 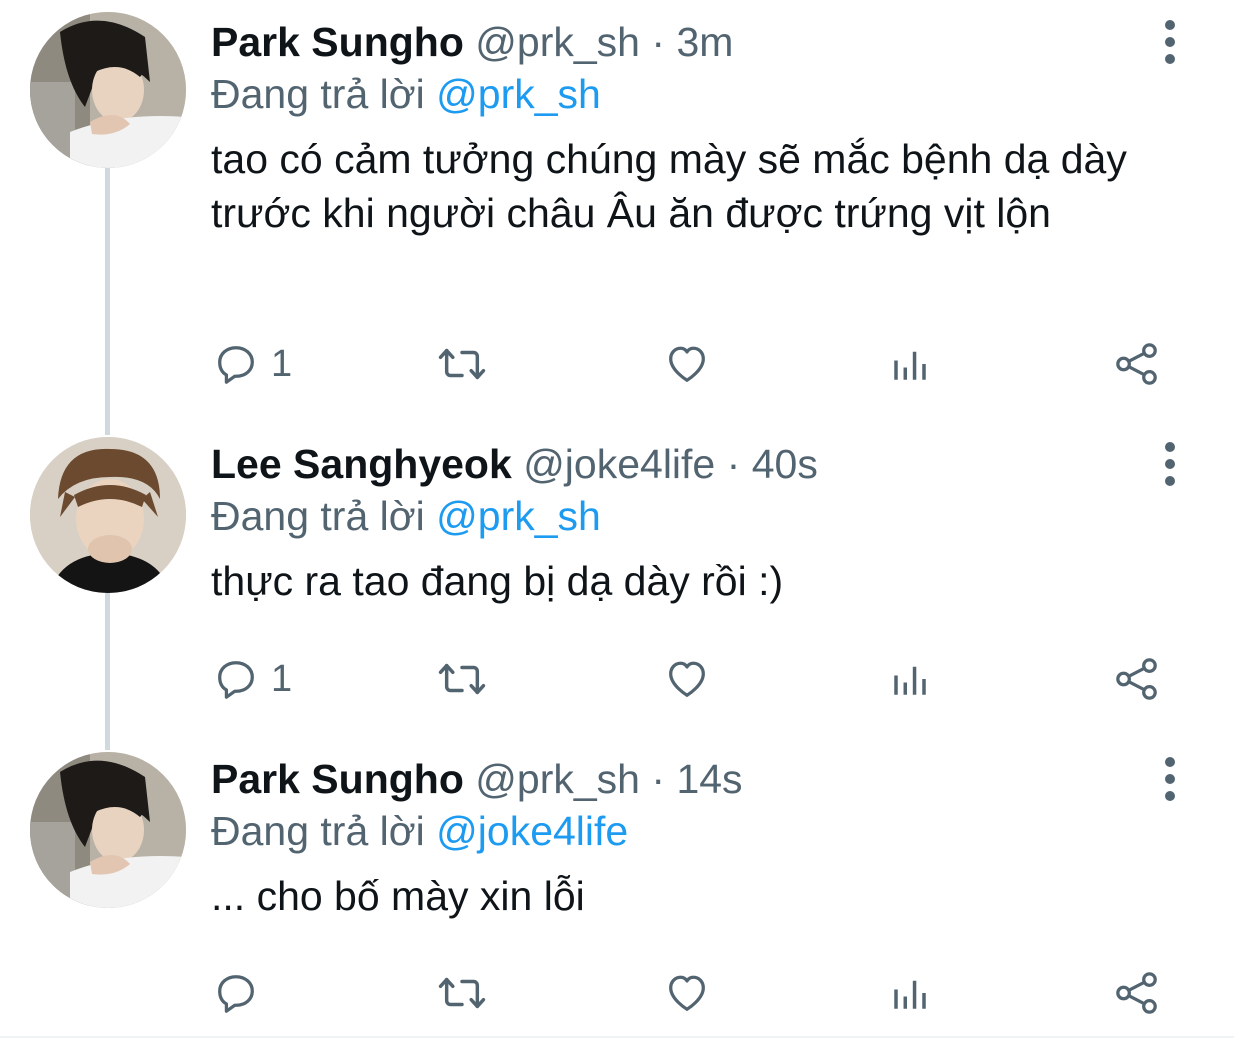 I want to click on tweet-text: thực ra tao đang bị dạ dày rồi :), so click(x=497, y=581).